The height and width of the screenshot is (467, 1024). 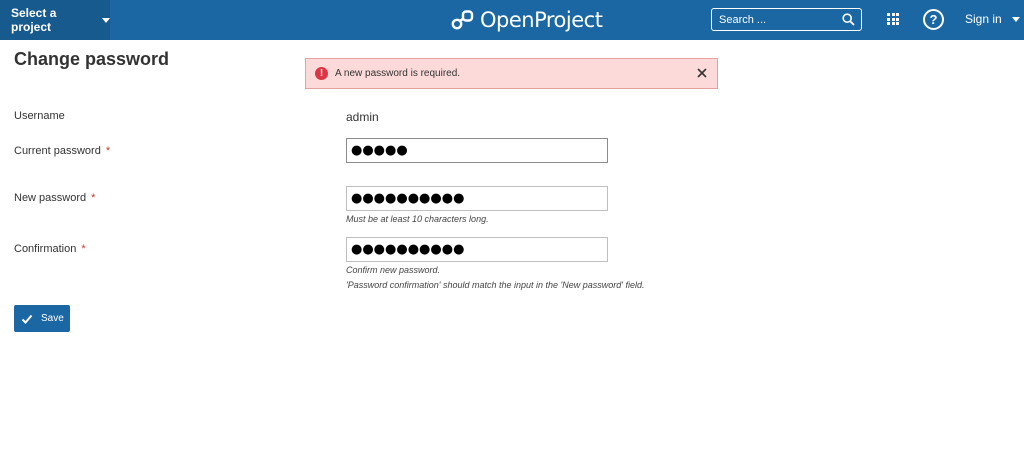 I want to click on current-password-label-text: Current password, so click(x=57, y=151).